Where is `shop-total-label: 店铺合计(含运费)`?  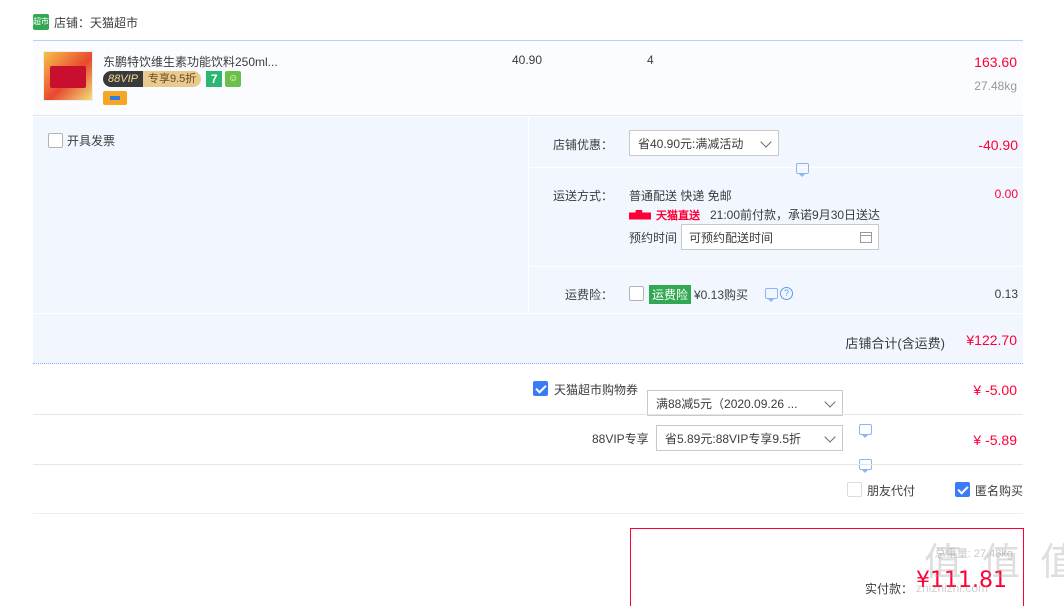
shop-total-label: 店铺合计(含运费) is located at coordinates (895, 343).